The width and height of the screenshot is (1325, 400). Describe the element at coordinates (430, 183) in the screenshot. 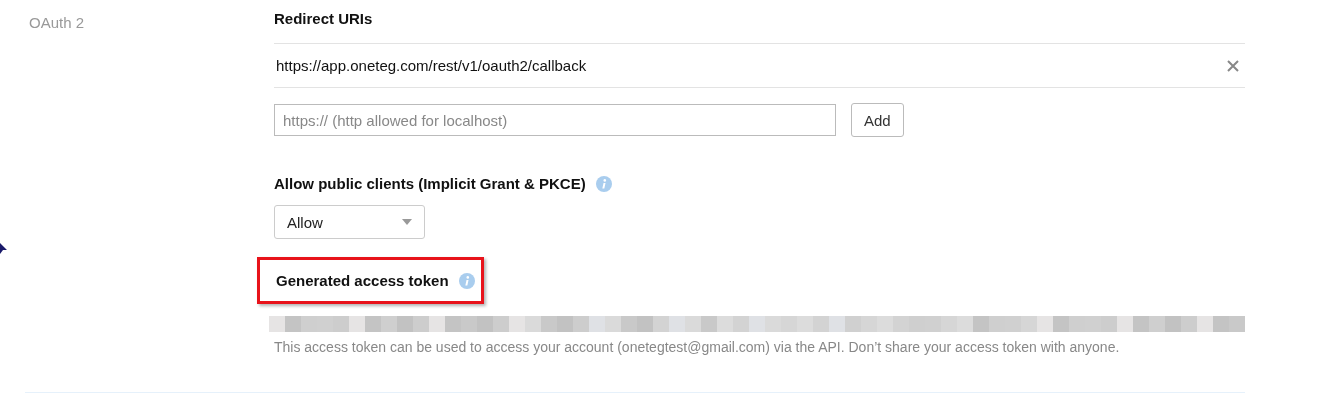

I see `section-heading: Allow public clients (Implicit Grant & PKCE)` at that location.